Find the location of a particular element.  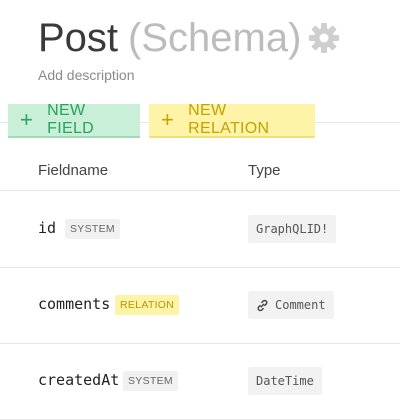

column-header-fieldname: Fieldname is located at coordinates (73, 170).